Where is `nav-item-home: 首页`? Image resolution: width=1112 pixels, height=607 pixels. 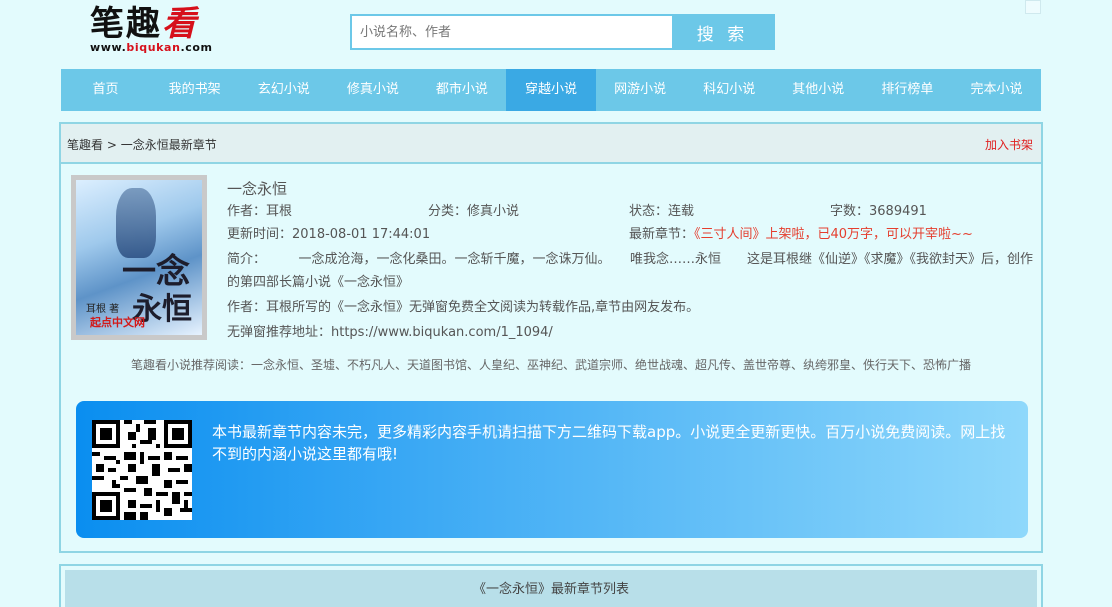 nav-item-home: 首页 is located at coordinates (105, 90).